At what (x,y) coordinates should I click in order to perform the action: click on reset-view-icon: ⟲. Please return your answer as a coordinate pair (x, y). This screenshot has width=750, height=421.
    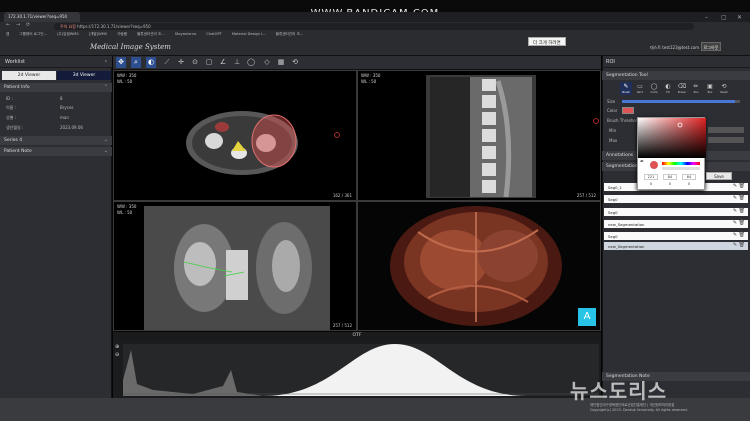
    Looking at the image, I should click on (295, 62).